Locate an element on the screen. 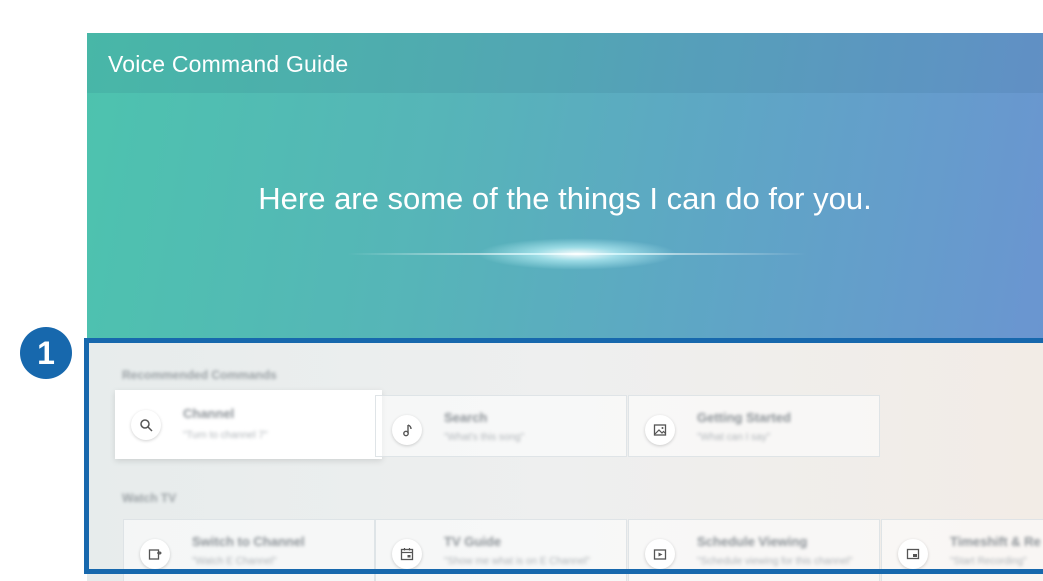 The height and width of the screenshot is (581, 1043). callout-number-badge: 1 is located at coordinates (46, 353).